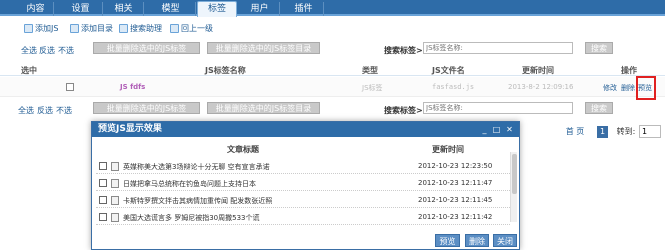  What do you see at coordinates (191, 218) in the screenshot?
I see `item-title: 美国大选谎言多 罗姆尼被指30周撒533个谎` at bounding box center [191, 218].